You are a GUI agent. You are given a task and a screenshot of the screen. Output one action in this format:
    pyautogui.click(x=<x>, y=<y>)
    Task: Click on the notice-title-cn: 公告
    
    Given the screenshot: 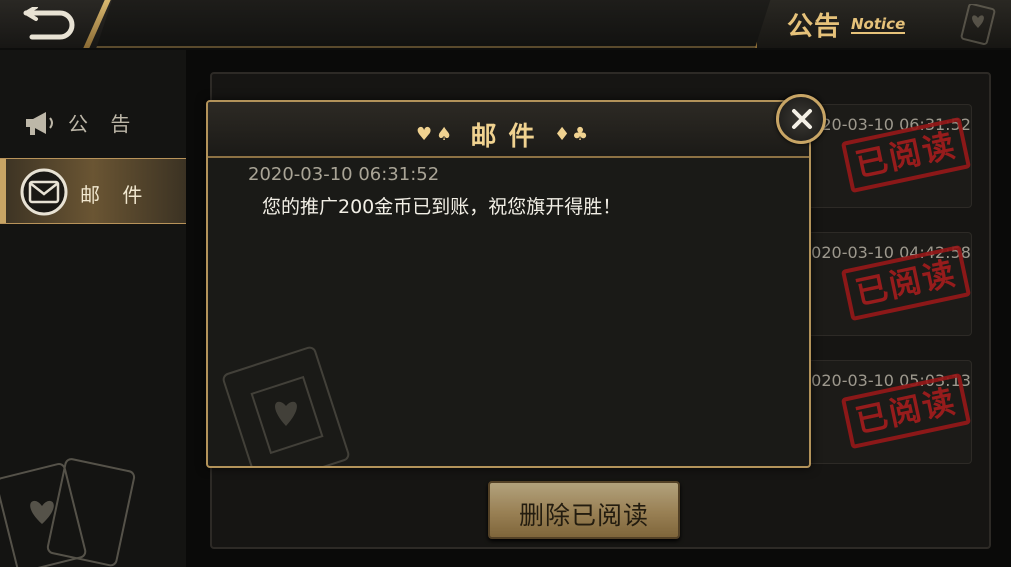 What is the action you would take?
    pyautogui.click(x=814, y=27)
    